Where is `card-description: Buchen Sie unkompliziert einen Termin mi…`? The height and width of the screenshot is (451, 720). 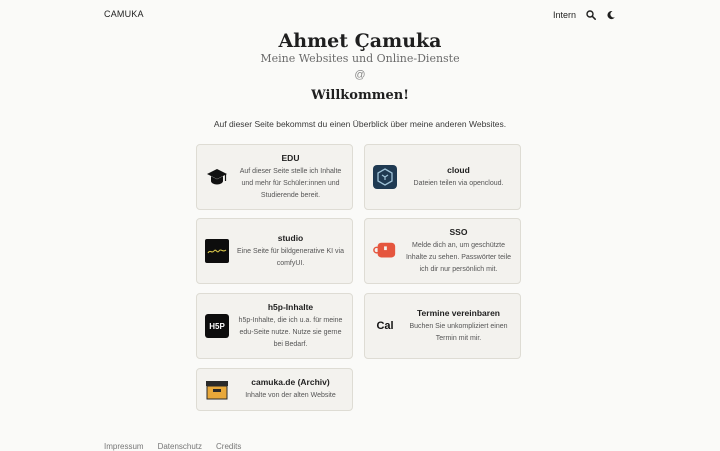
card-description: Buchen Sie unkompliziert einen Termin mi… is located at coordinates (458, 332).